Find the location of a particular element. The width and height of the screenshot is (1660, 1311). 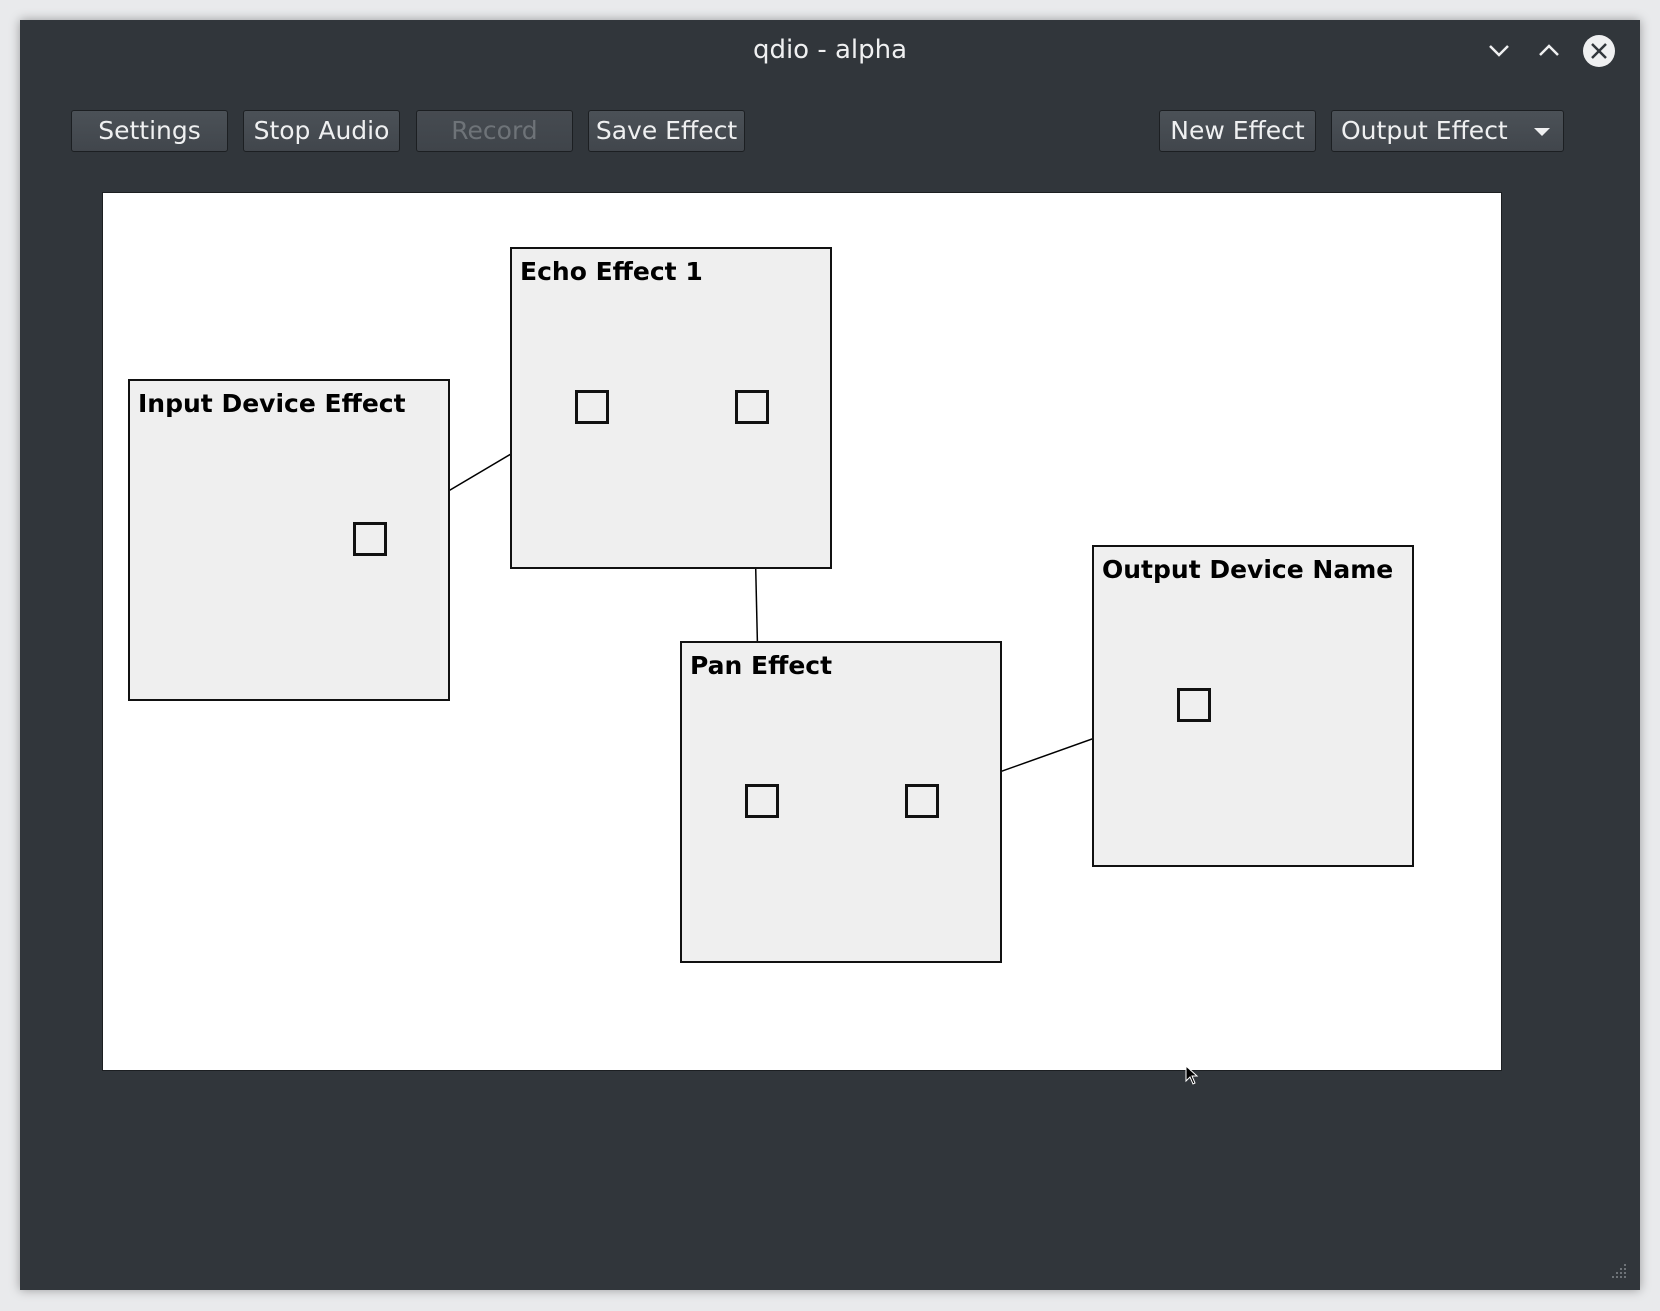

node-output-device: Output Device Name is located at coordinates (1253, 706).